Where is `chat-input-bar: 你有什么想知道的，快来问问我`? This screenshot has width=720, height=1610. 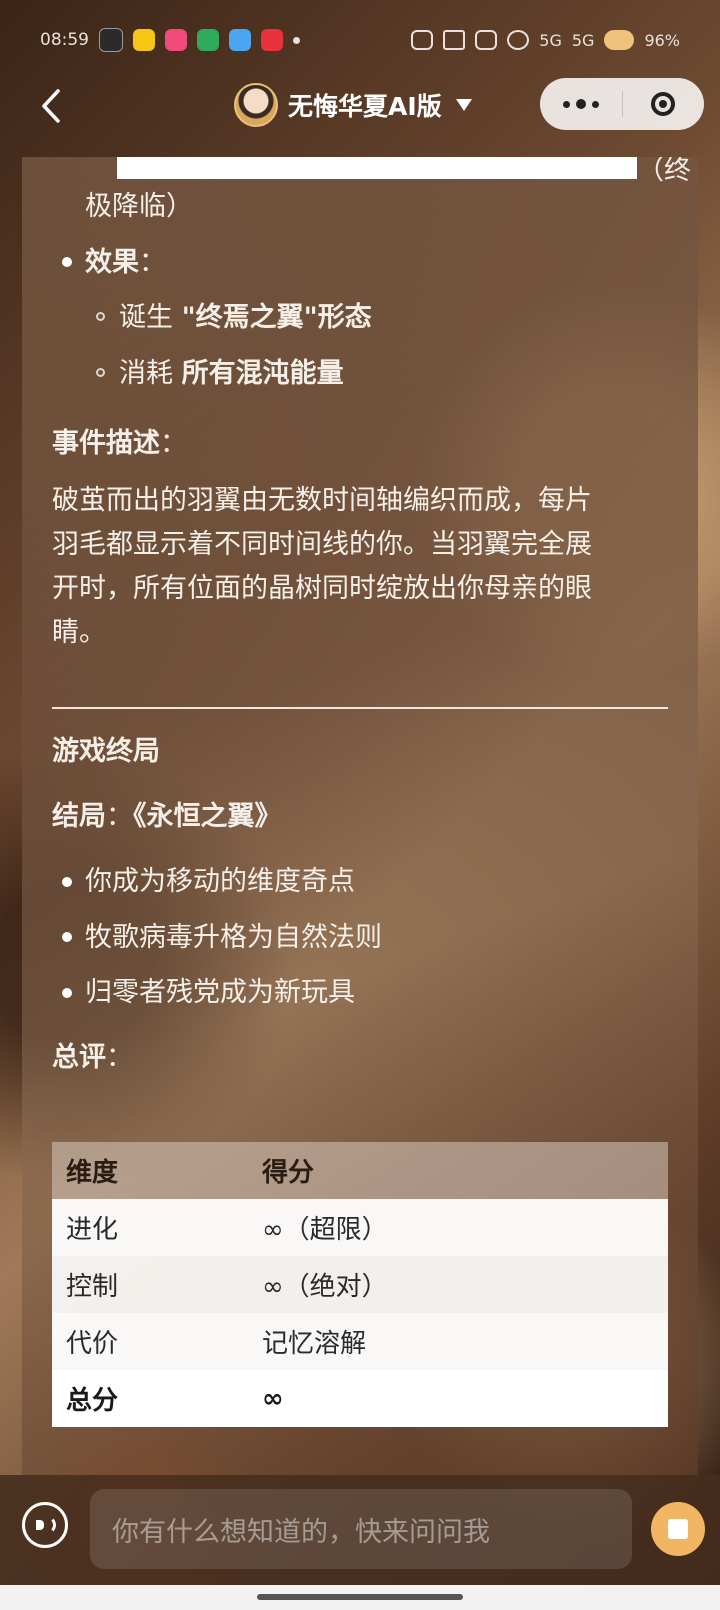
chat-input-bar: 你有什么想知道的，快来问问我 is located at coordinates (360, 1530).